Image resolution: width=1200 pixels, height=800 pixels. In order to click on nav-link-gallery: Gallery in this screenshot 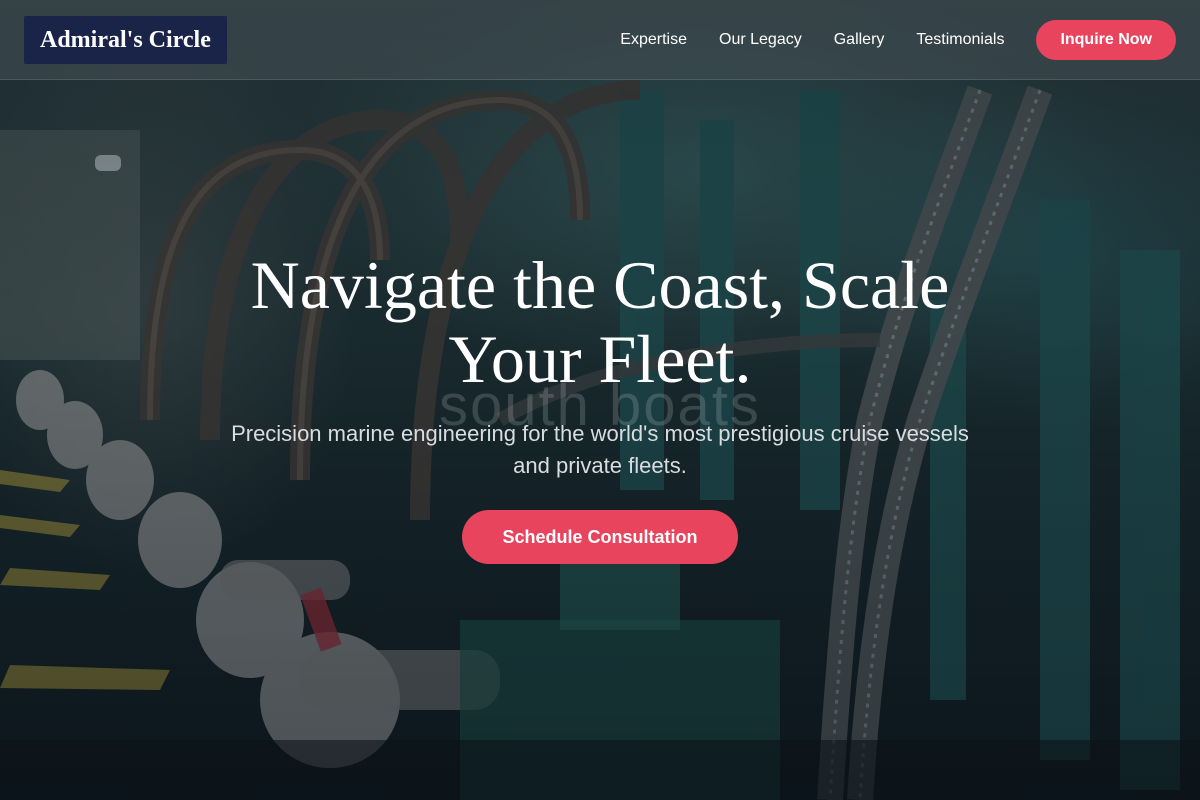, I will do `click(859, 40)`.